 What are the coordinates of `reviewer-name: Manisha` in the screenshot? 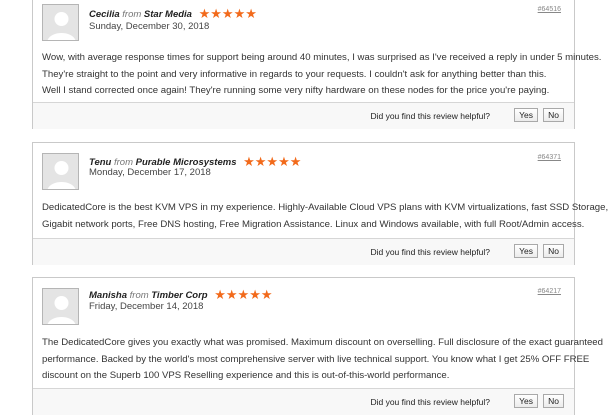 It's located at (108, 295).